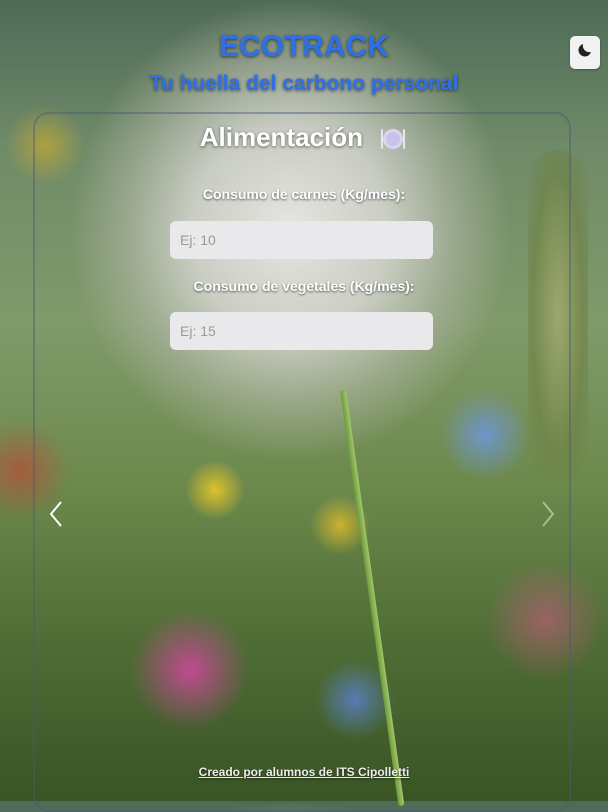 The image size is (608, 812). What do you see at coordinates (301, 331) in the screenshot?
I see `vegetables-input` at bounding box center [301, 331].